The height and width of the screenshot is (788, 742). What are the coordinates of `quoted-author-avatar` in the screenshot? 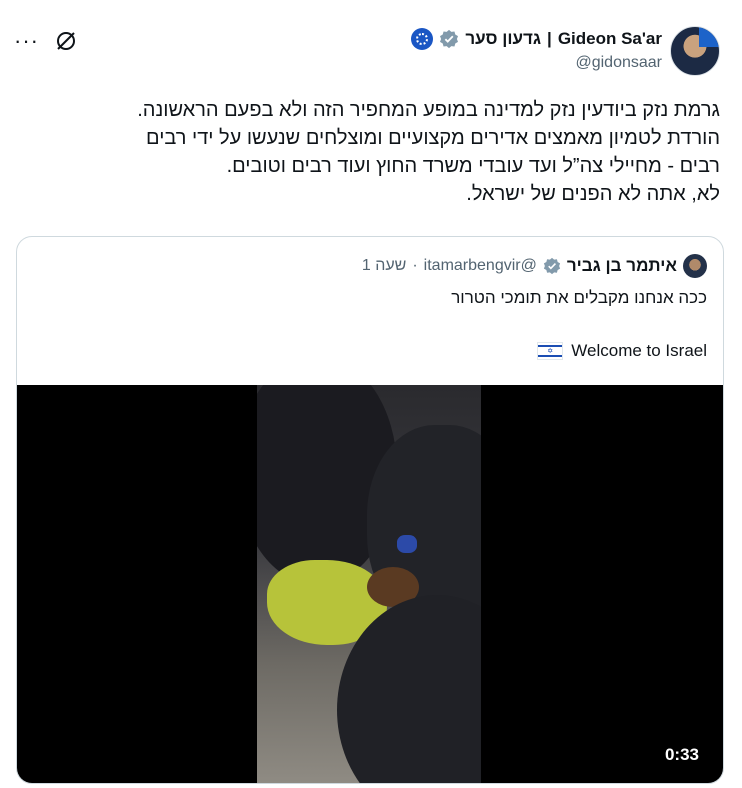 It's located at (695, 266).